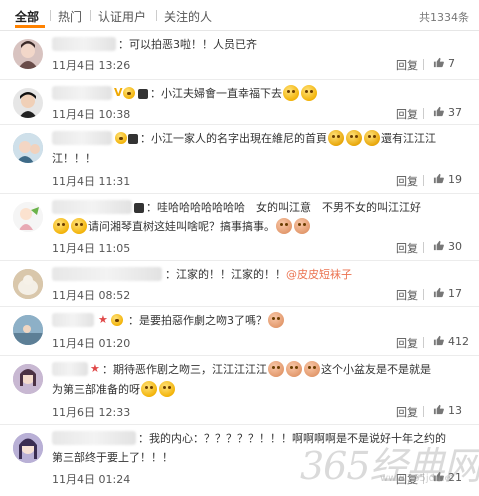  Describe the element at coordinates (239, 284) in the screenshot. I see `comment-item: ：江家的！！江家的！！@皮皮短袜子 11月4日 08:52 回复 17` at that location.